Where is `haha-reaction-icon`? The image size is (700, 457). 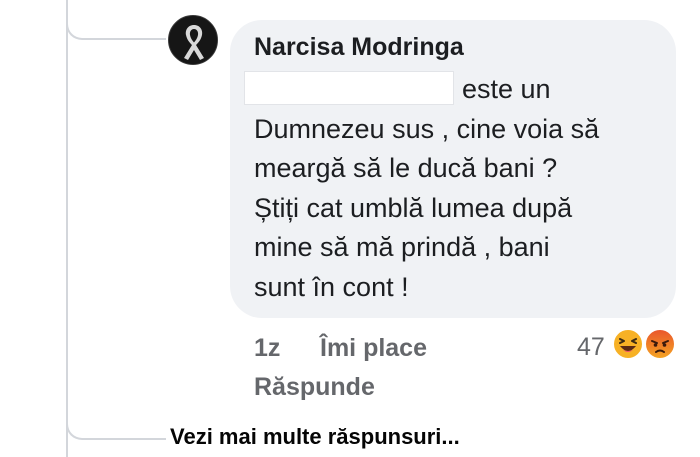
haha-reaction-icon is located at coordinates (628, 344).